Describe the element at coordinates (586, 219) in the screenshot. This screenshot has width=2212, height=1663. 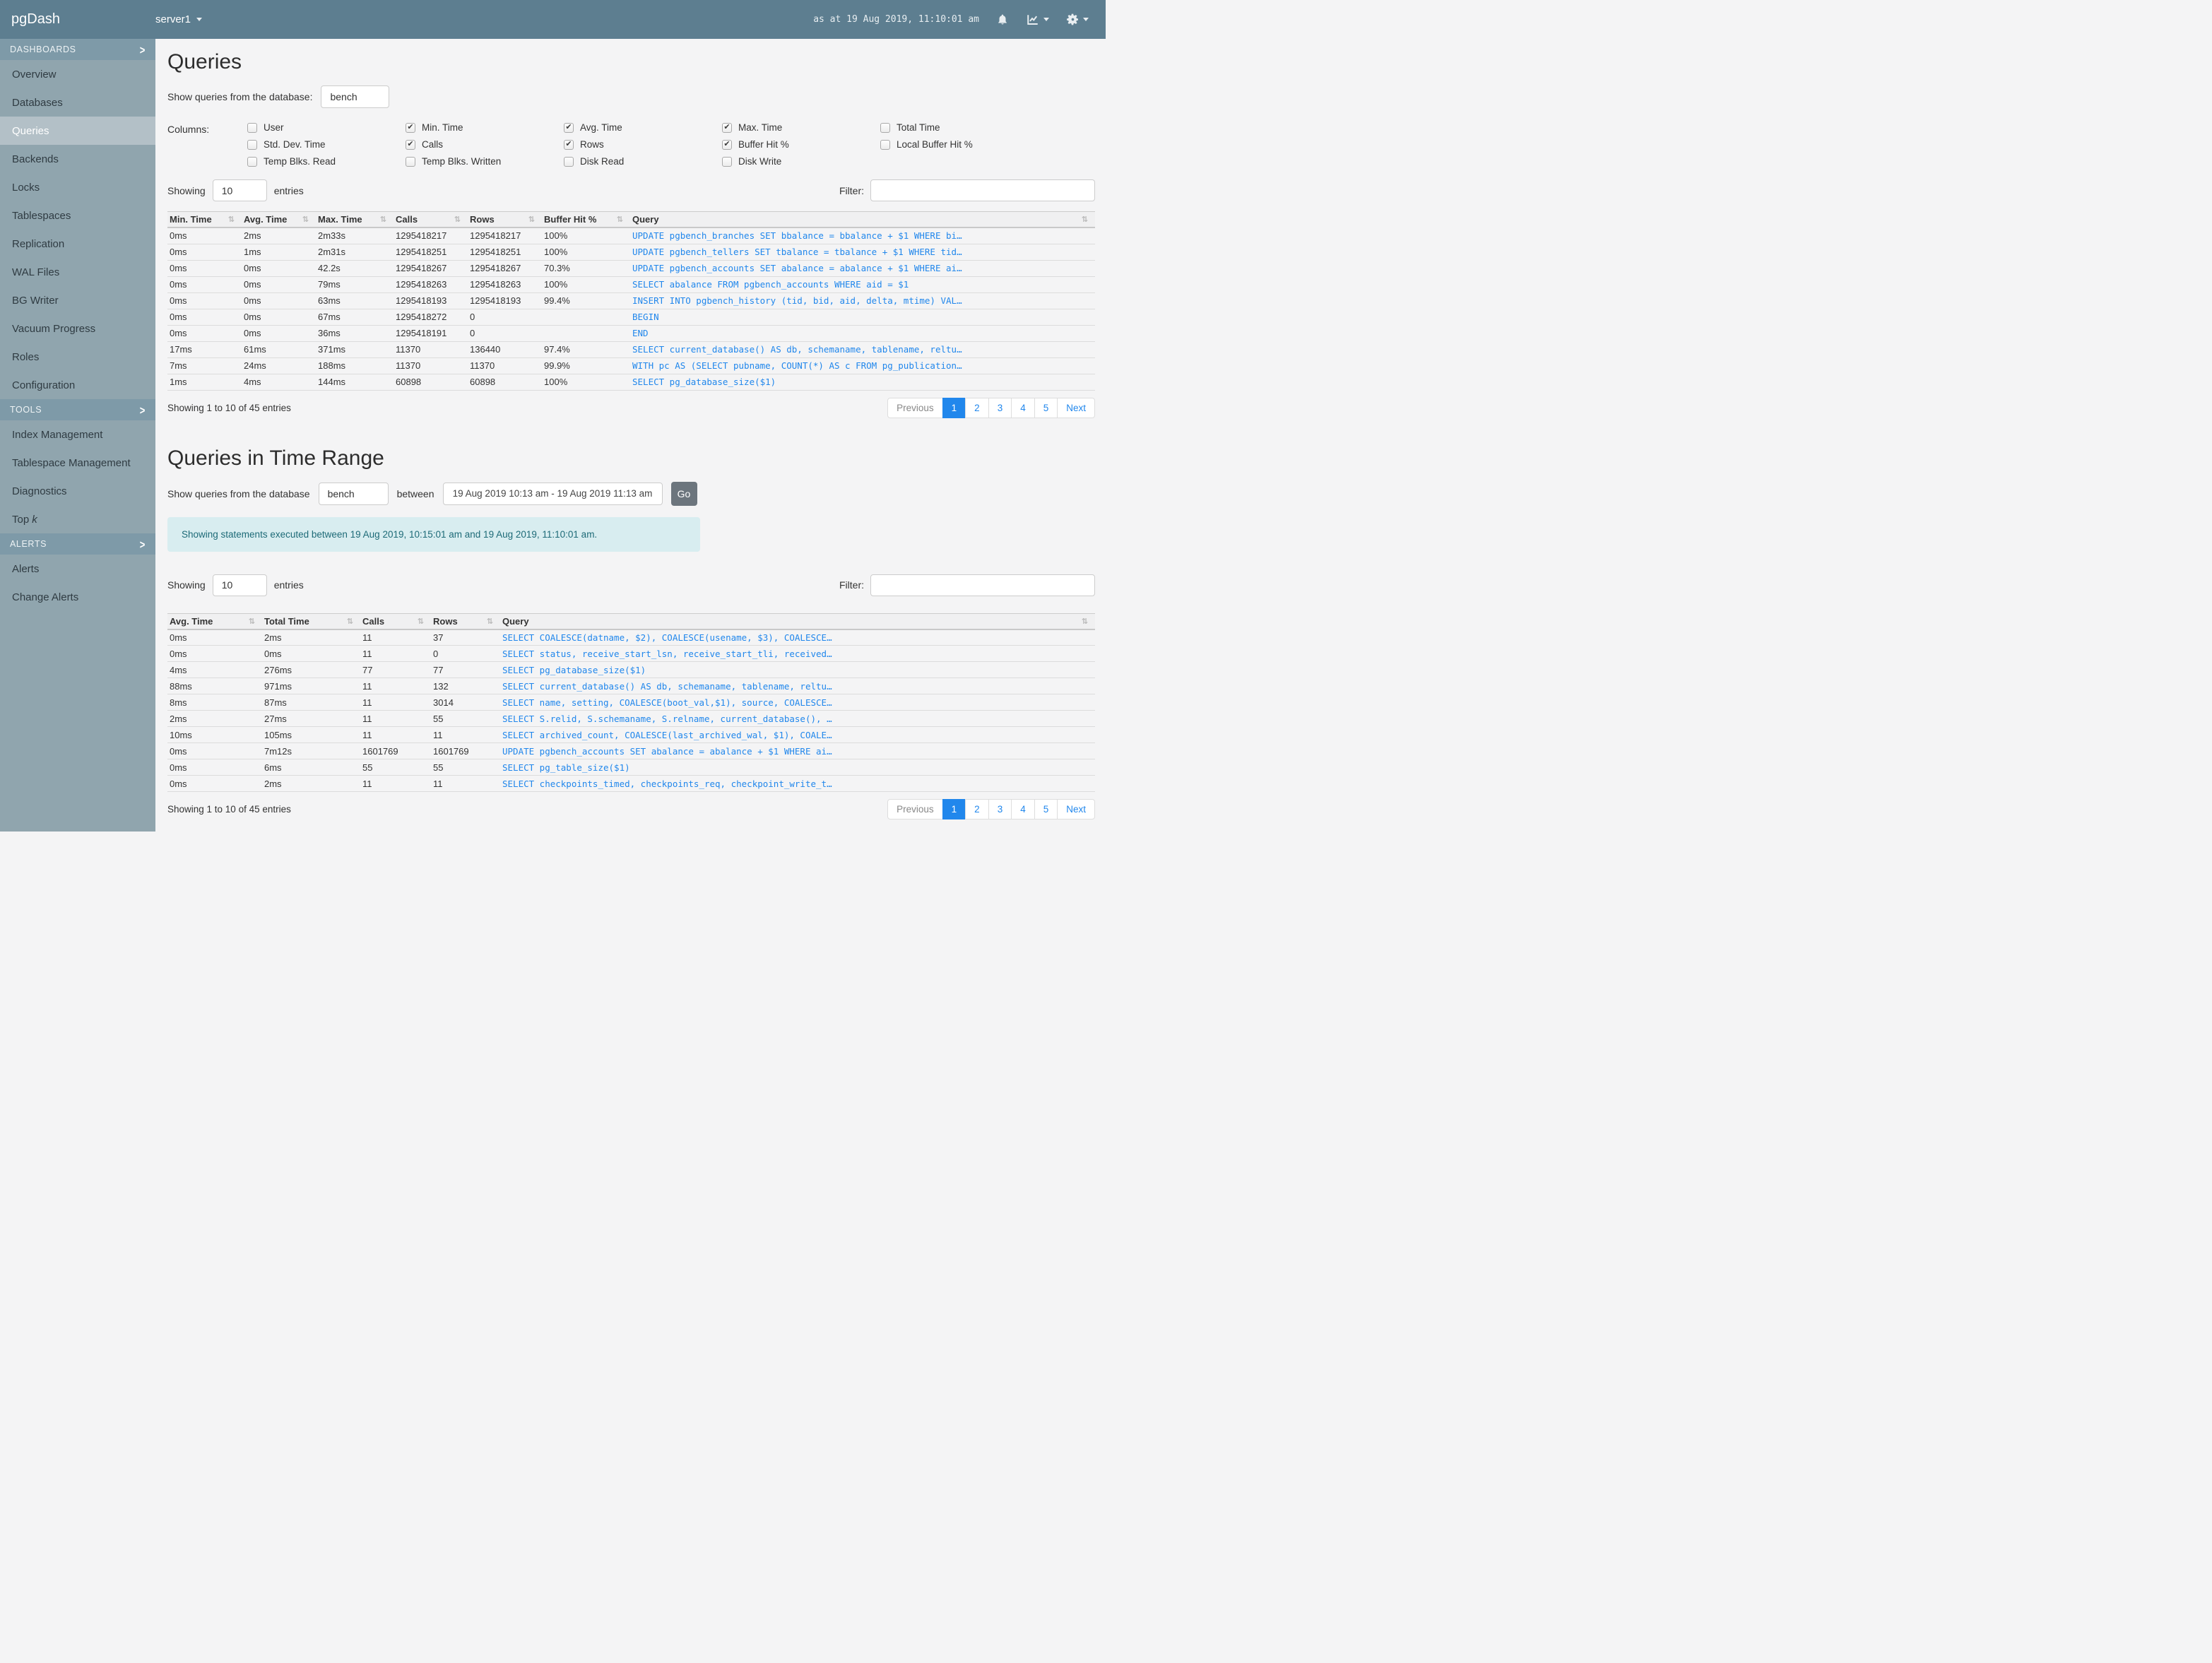
I see `column-header-buffer-hit: Buffer Hit % ⇅` at that location.